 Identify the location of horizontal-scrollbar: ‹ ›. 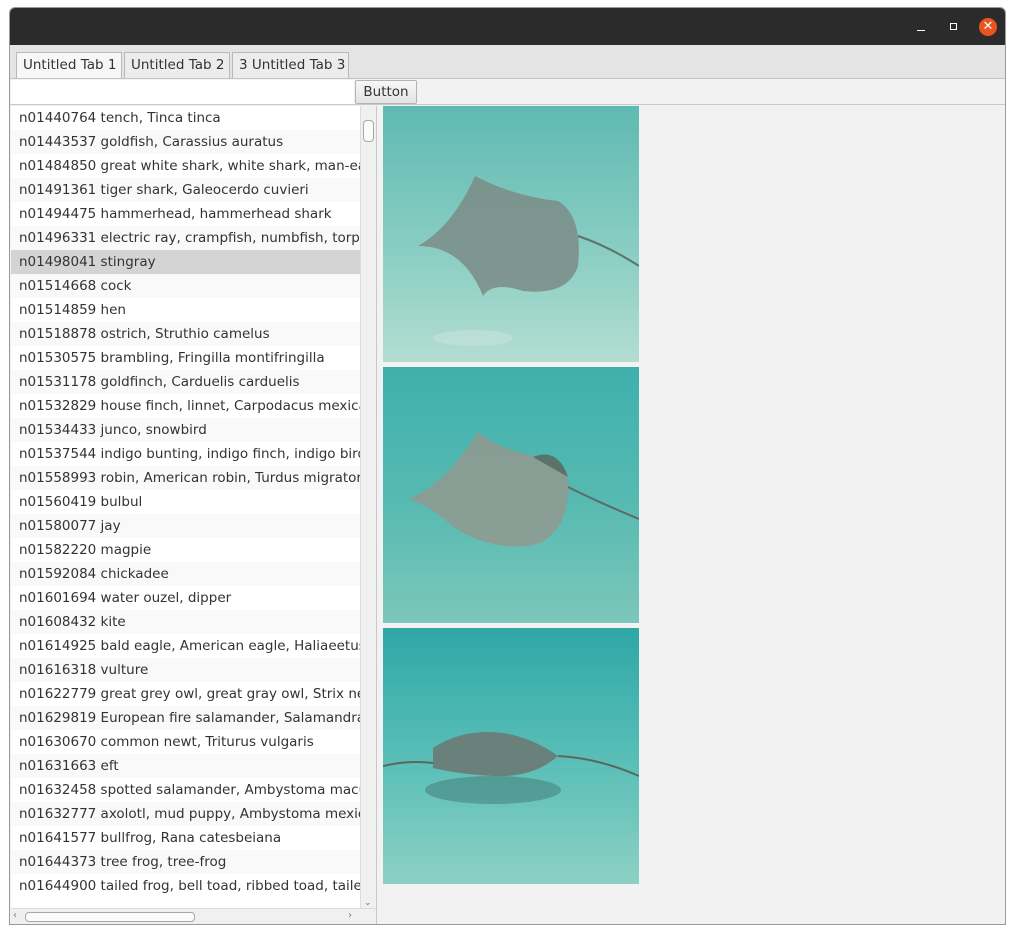
(193, 916).